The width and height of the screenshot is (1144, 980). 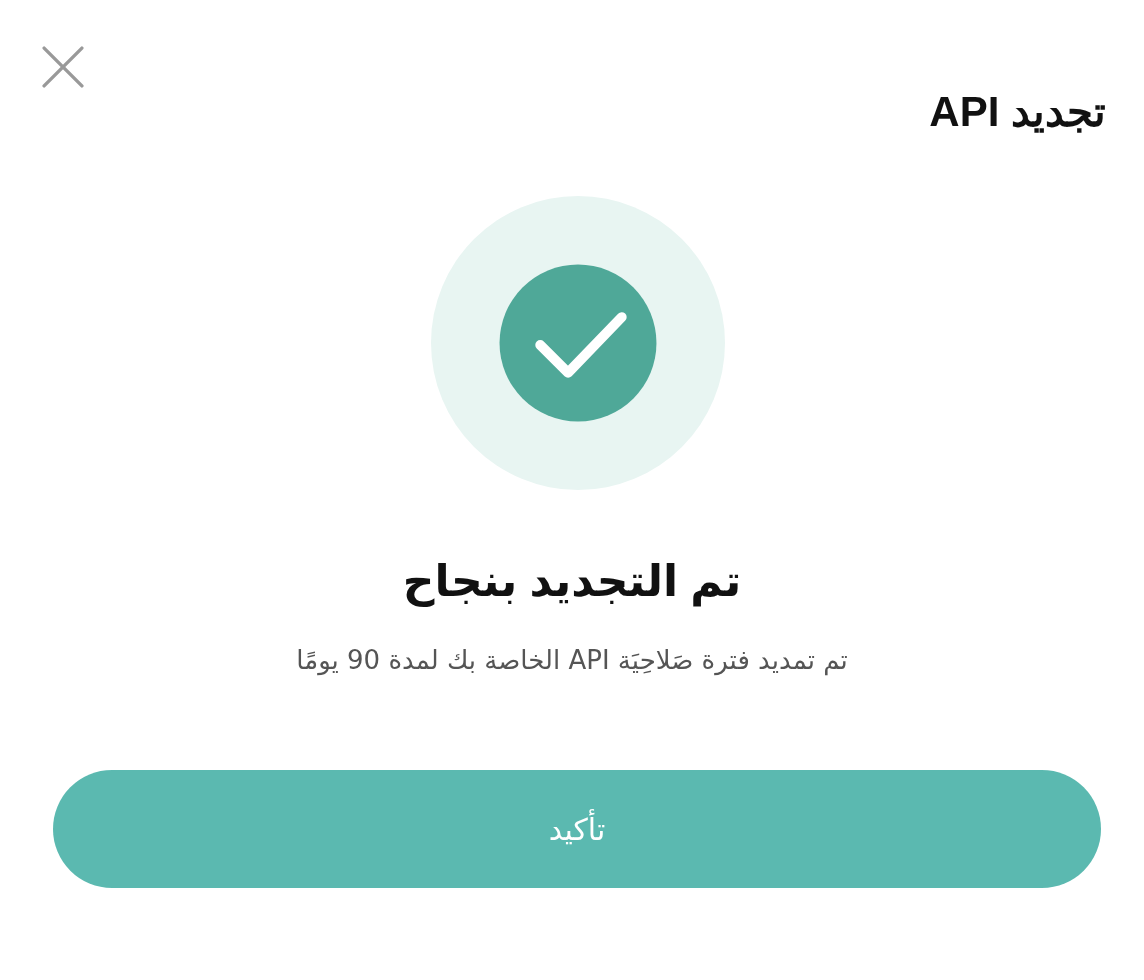 What do you see at coordinates (572, 582) in the screenshot?
I see `success-heading: تم التجديد بنجاح` at bounding box center [572, 582].